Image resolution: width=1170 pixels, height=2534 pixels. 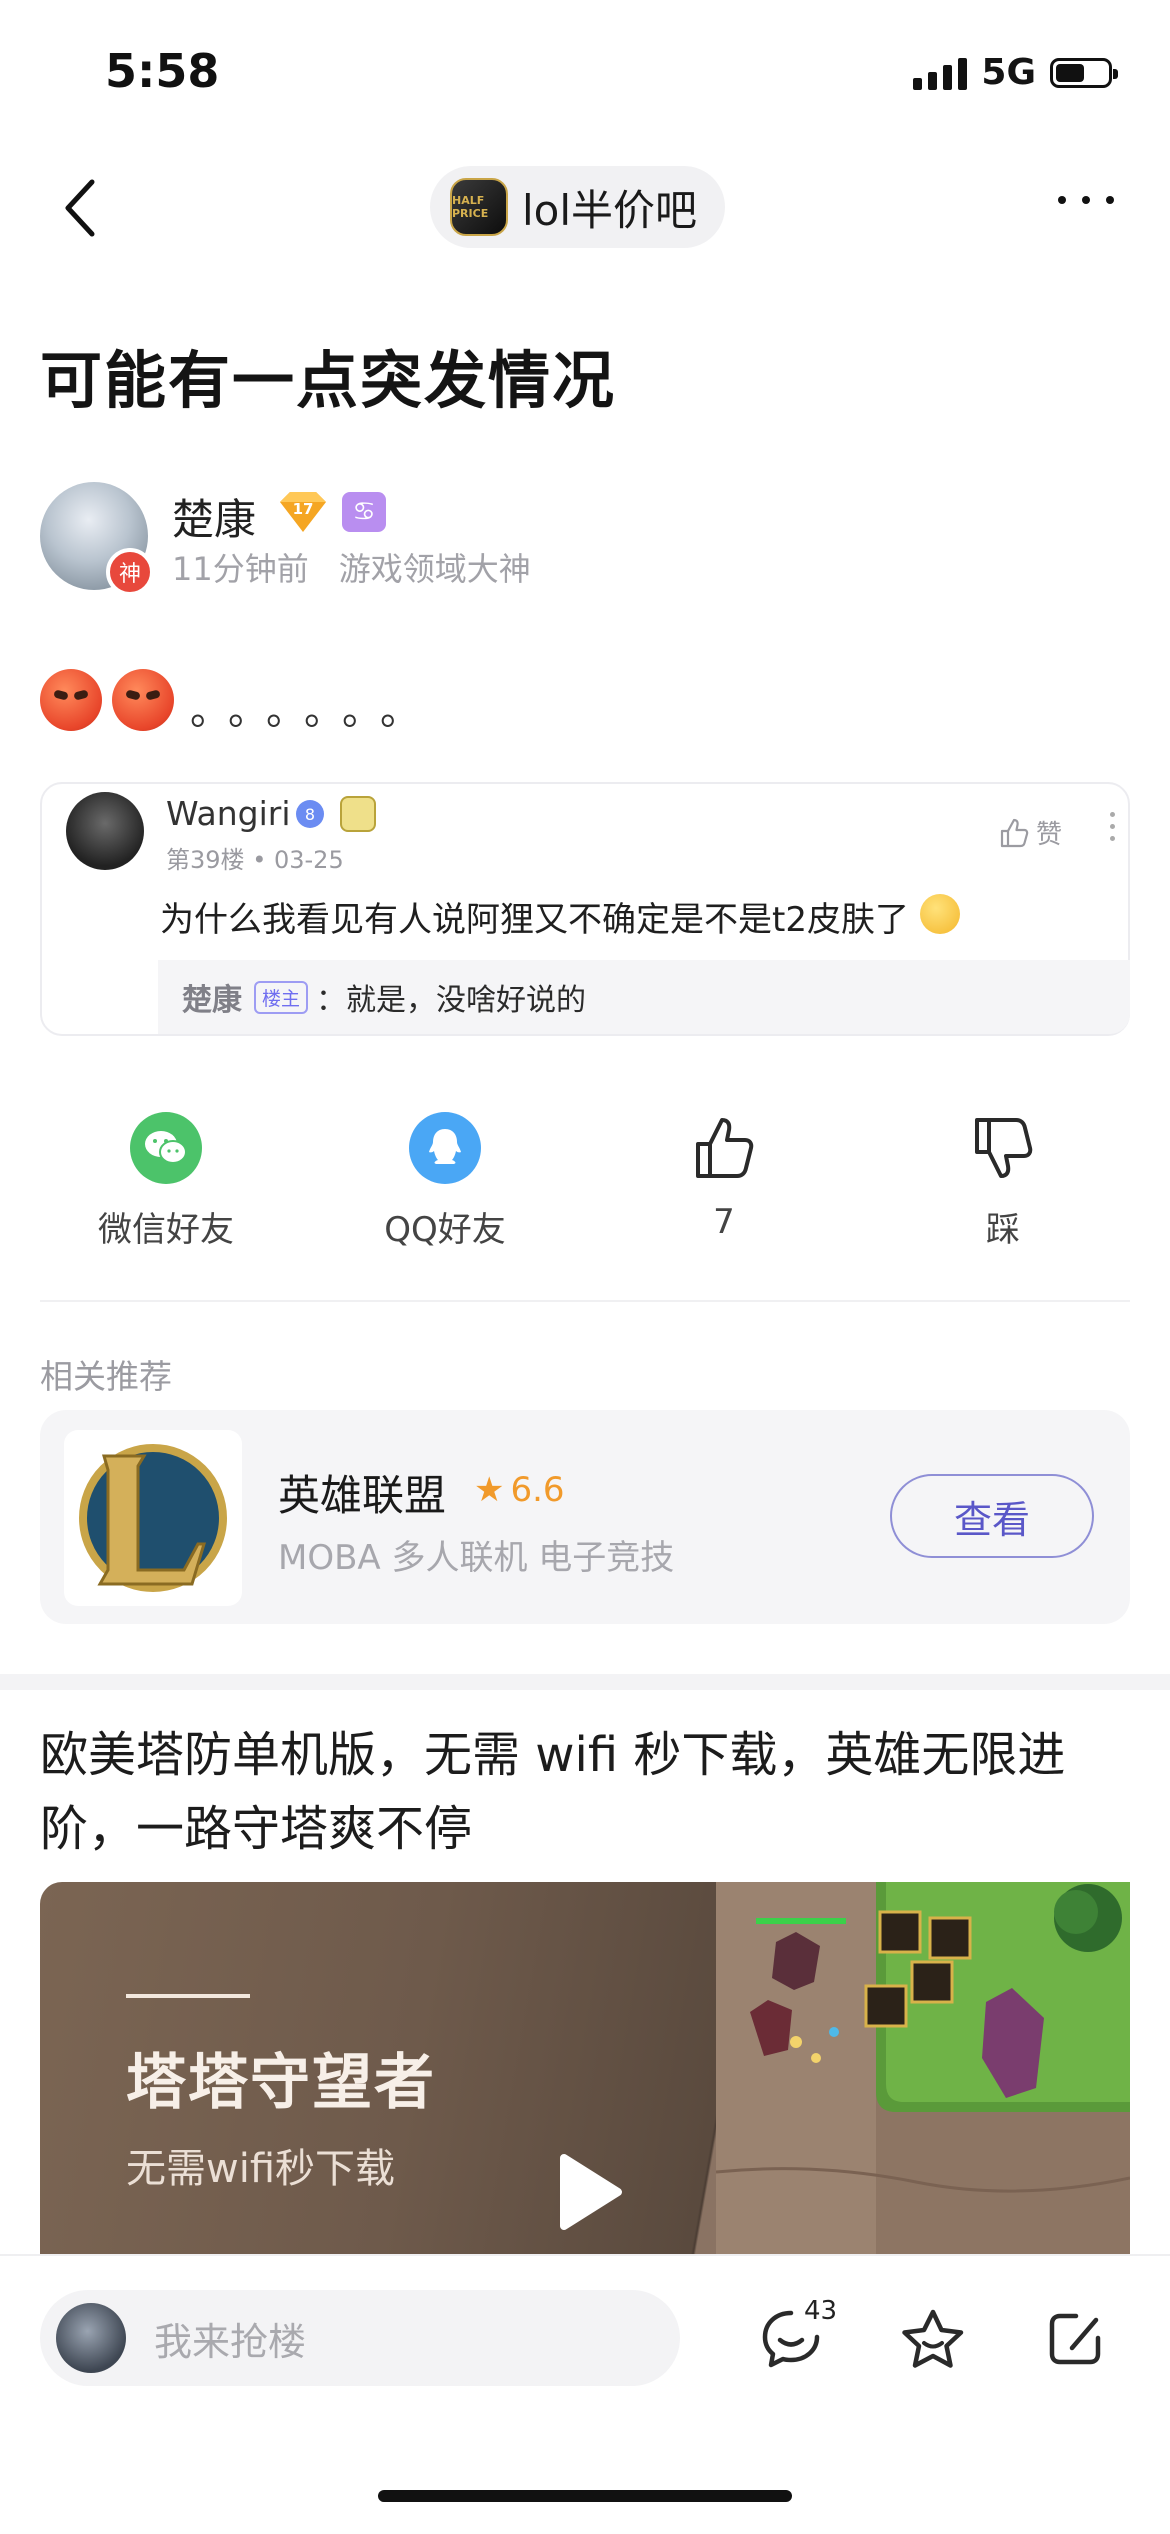 What do you see at coordinates (821, 2311) in the screenshot?
I see `comment-count: 43` at bounding box center [821, 2311].